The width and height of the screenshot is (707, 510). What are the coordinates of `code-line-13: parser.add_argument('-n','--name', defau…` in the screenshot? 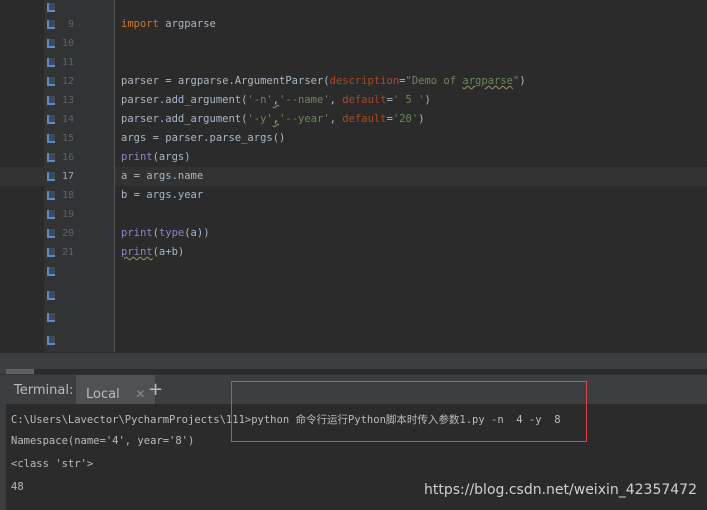 It's located at (276, 100).